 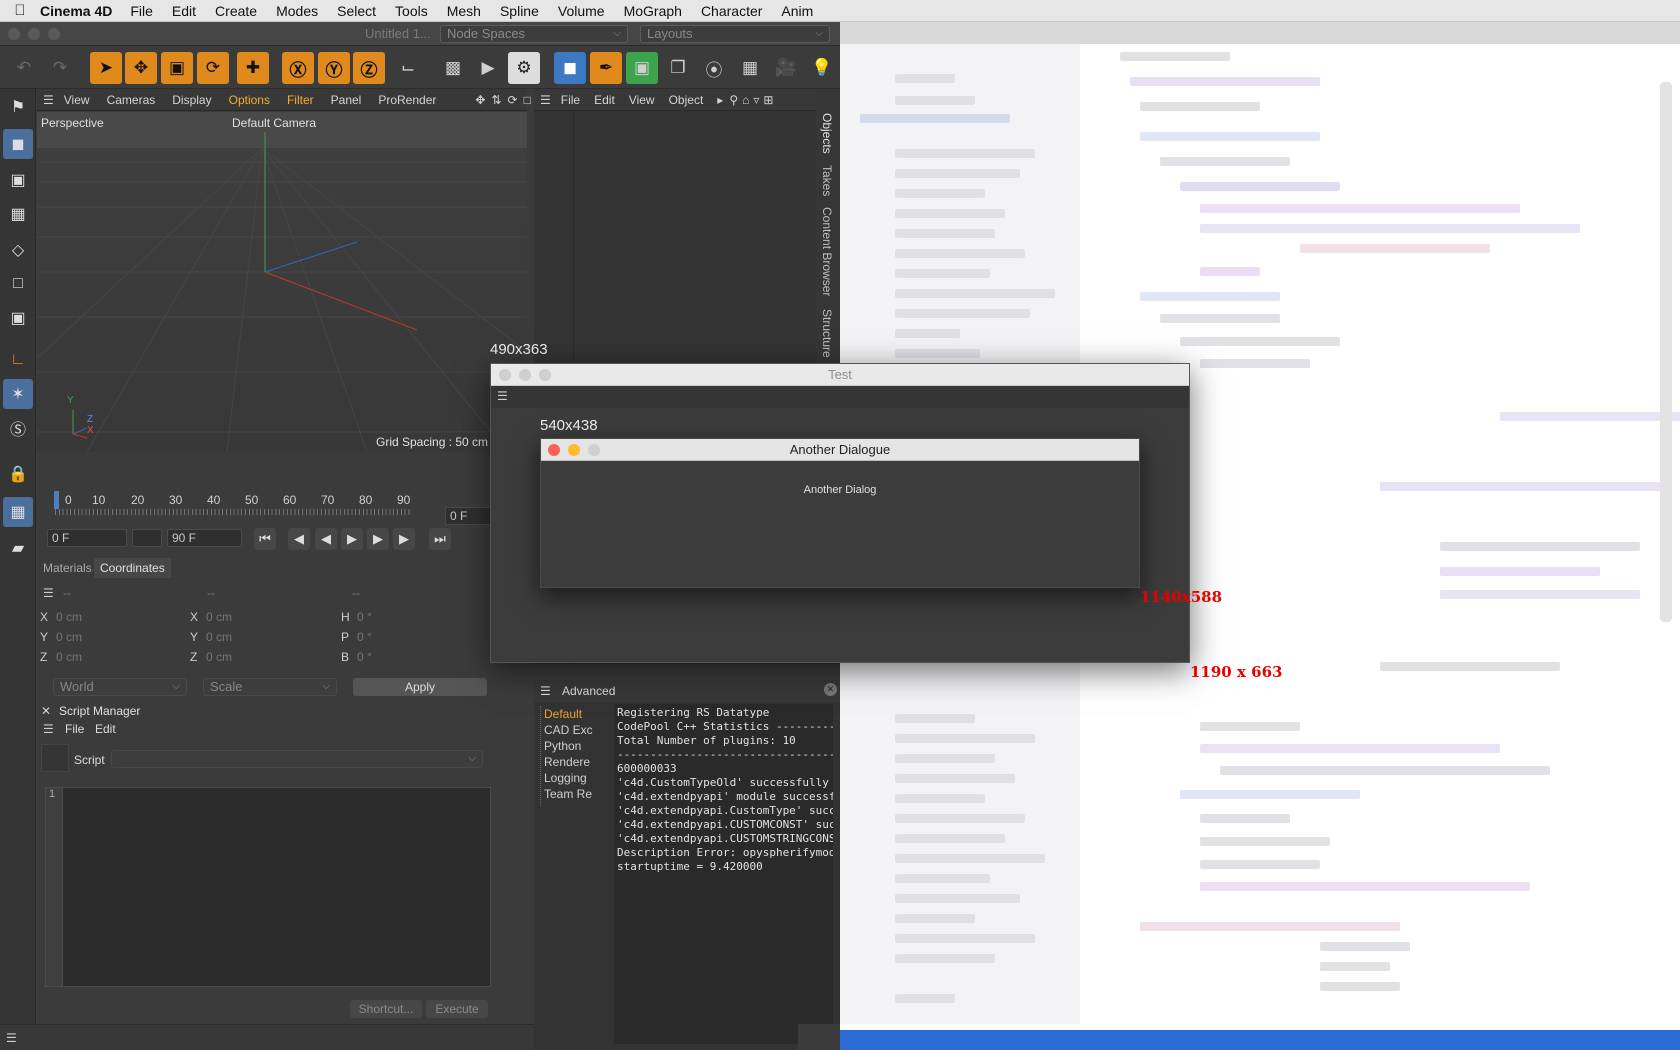 I want to click on viewport-camera: Default Camera, so click(x=274, y=123).